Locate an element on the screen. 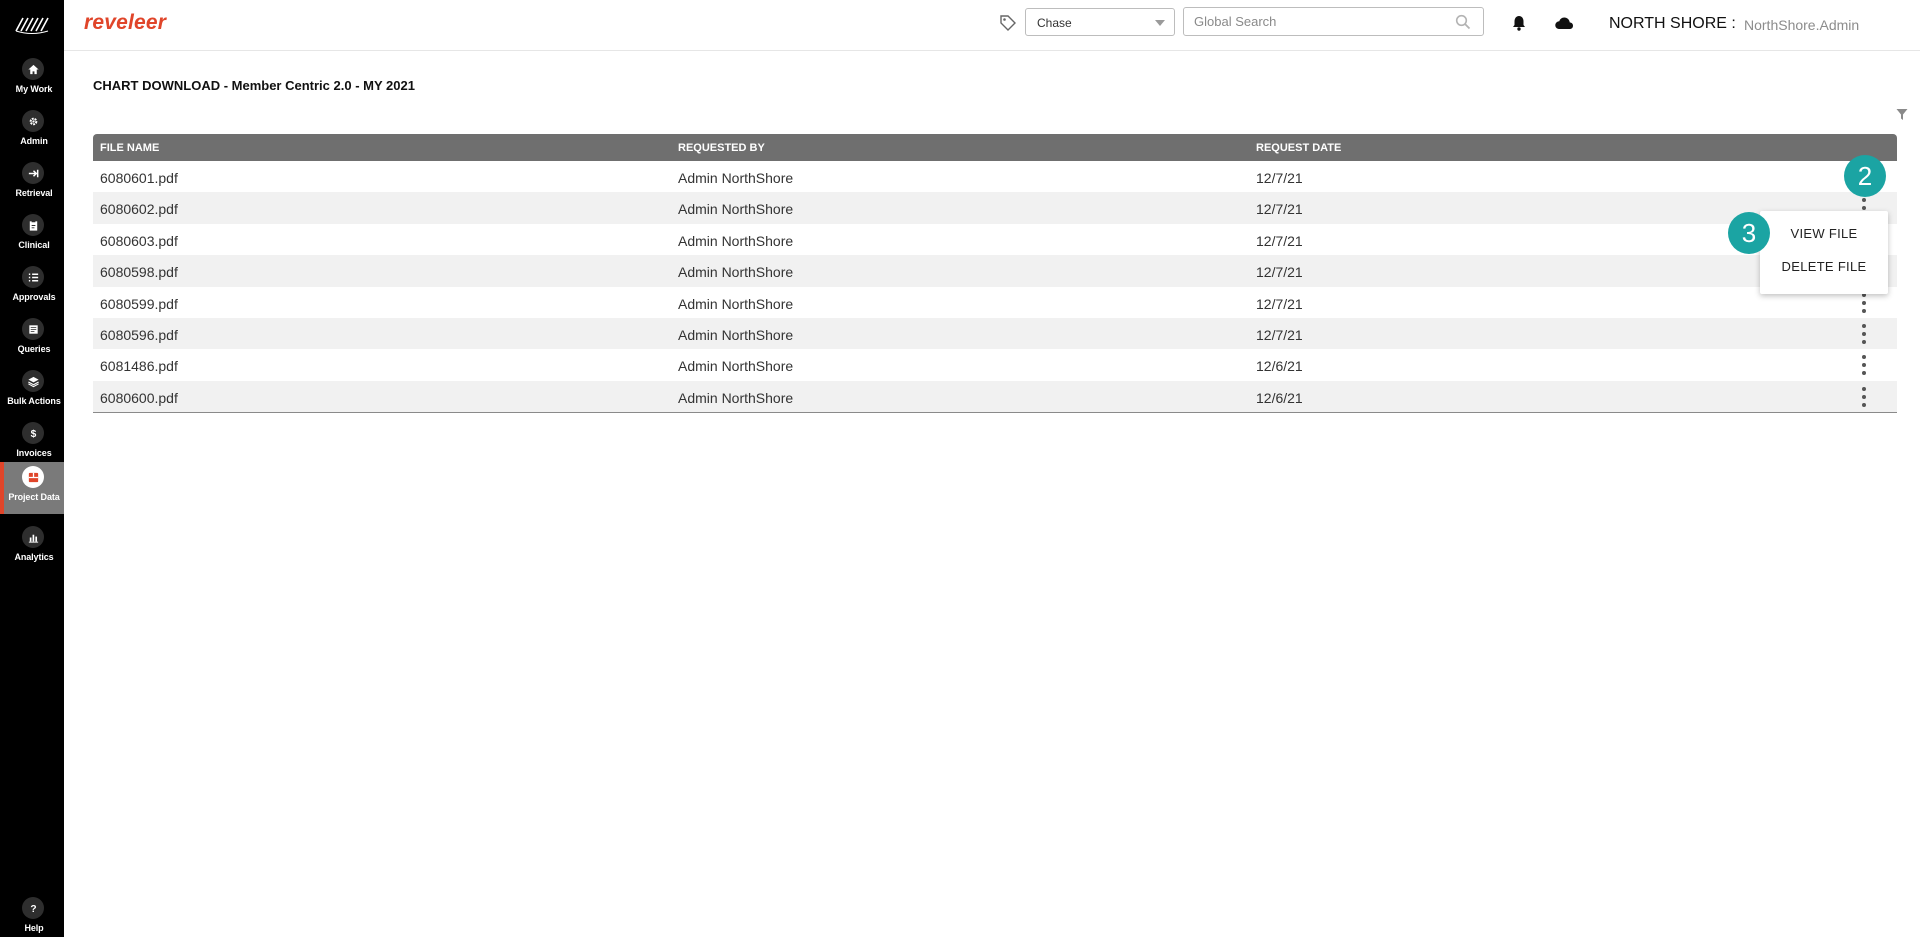 This screenshot has width=1920, height=937. step-badge-two: 2 is located at coordinates (1865, 176).